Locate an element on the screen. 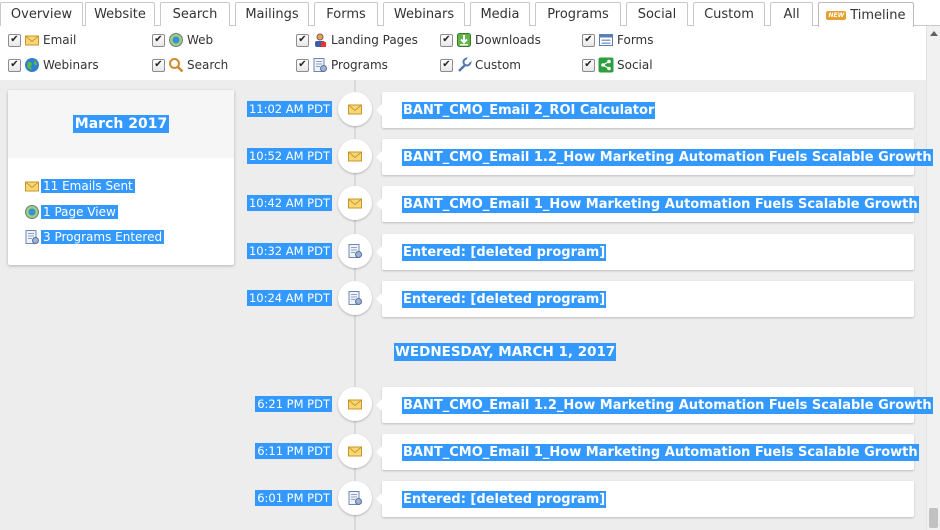 The width and height of the screenshot is (940, 530). filter-label: Landing Pages is located at coordinates (374, 40).